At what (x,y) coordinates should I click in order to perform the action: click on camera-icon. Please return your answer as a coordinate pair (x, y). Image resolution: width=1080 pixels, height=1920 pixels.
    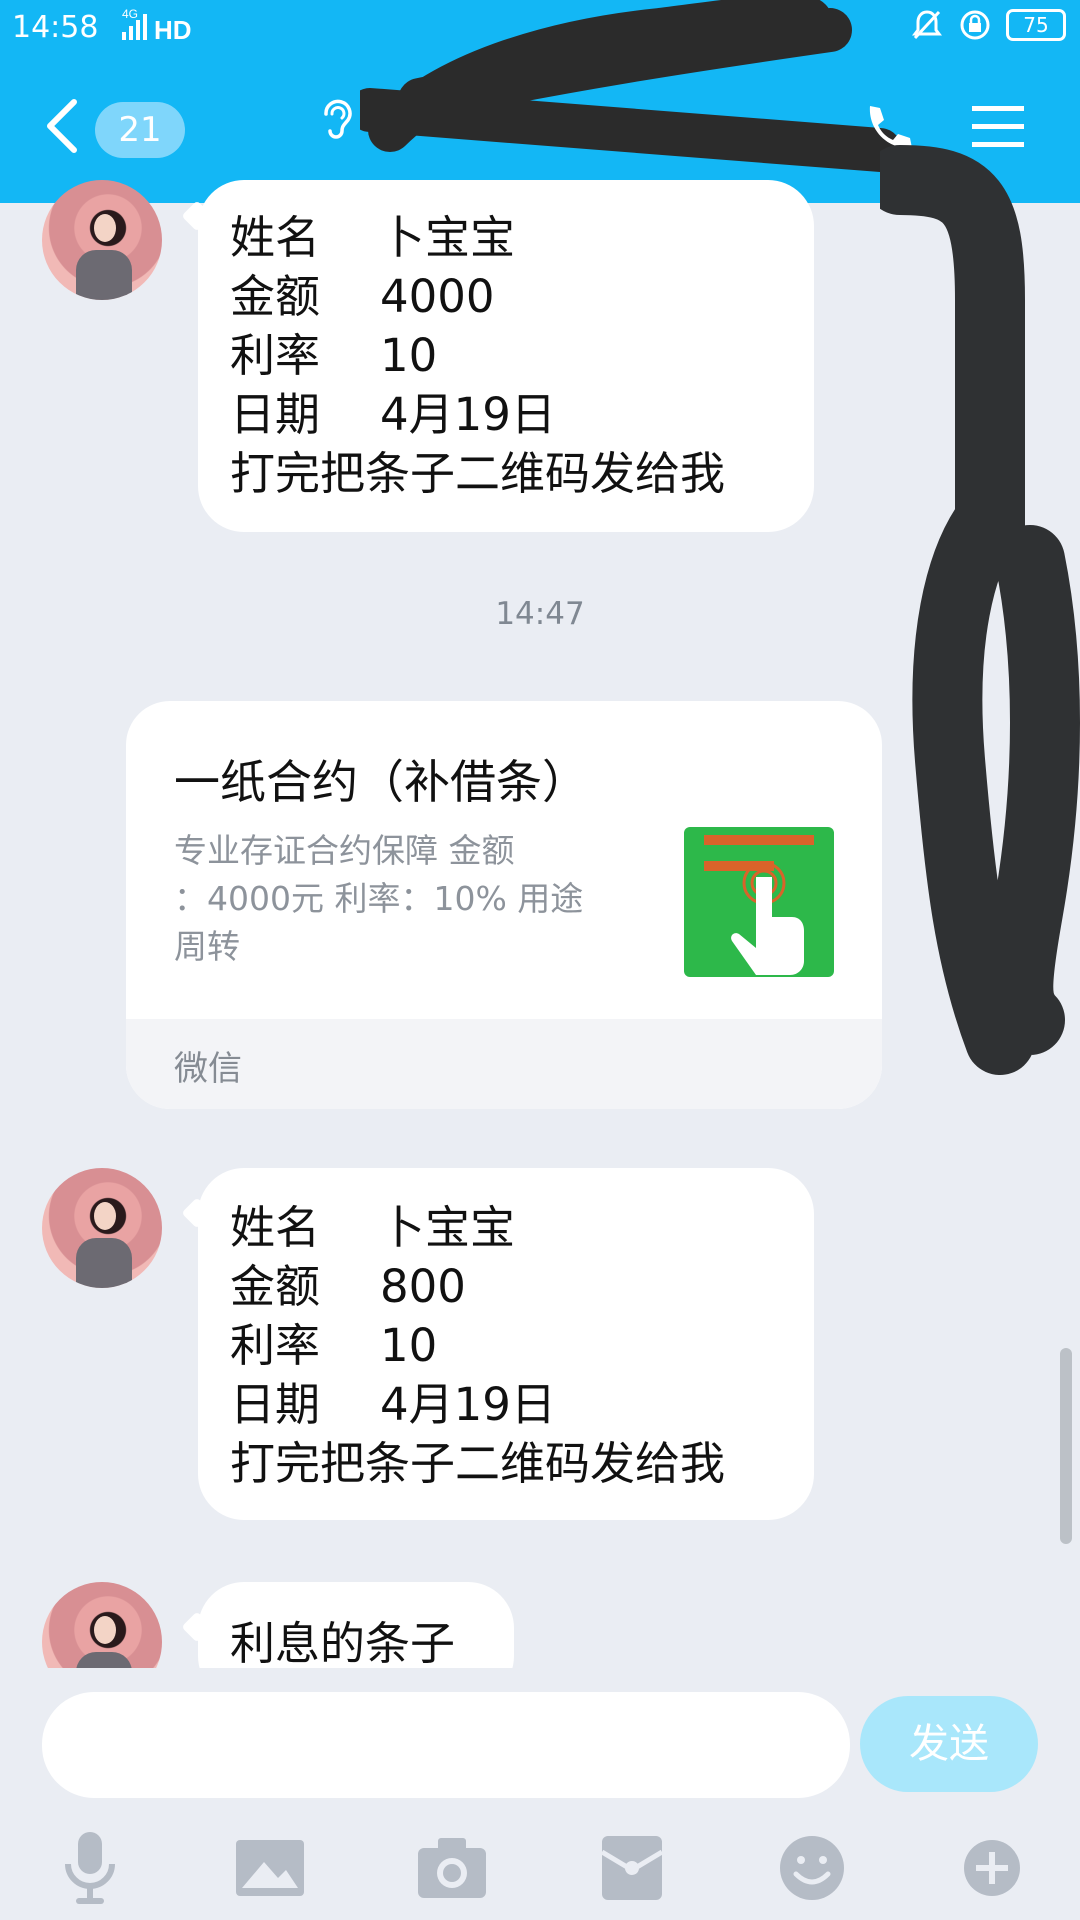
    Looking at the image, I should click on (452, 1868).